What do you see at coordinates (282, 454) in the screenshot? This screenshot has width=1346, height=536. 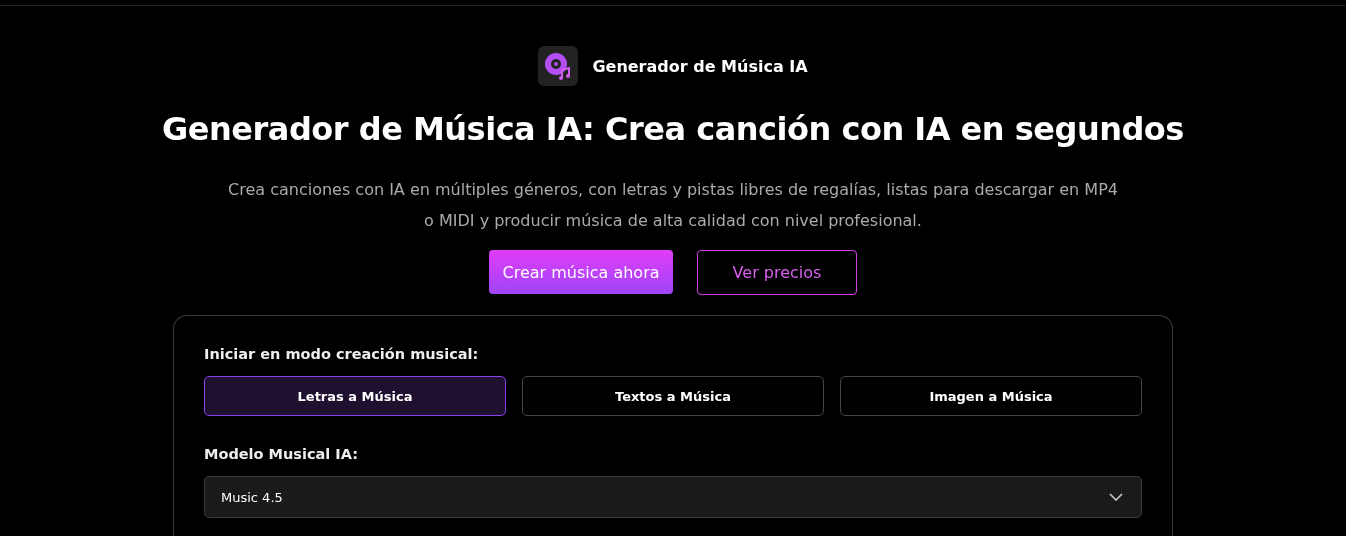 I see `model-label: Modelo Musical IA:` at bounding box center [282, 454].